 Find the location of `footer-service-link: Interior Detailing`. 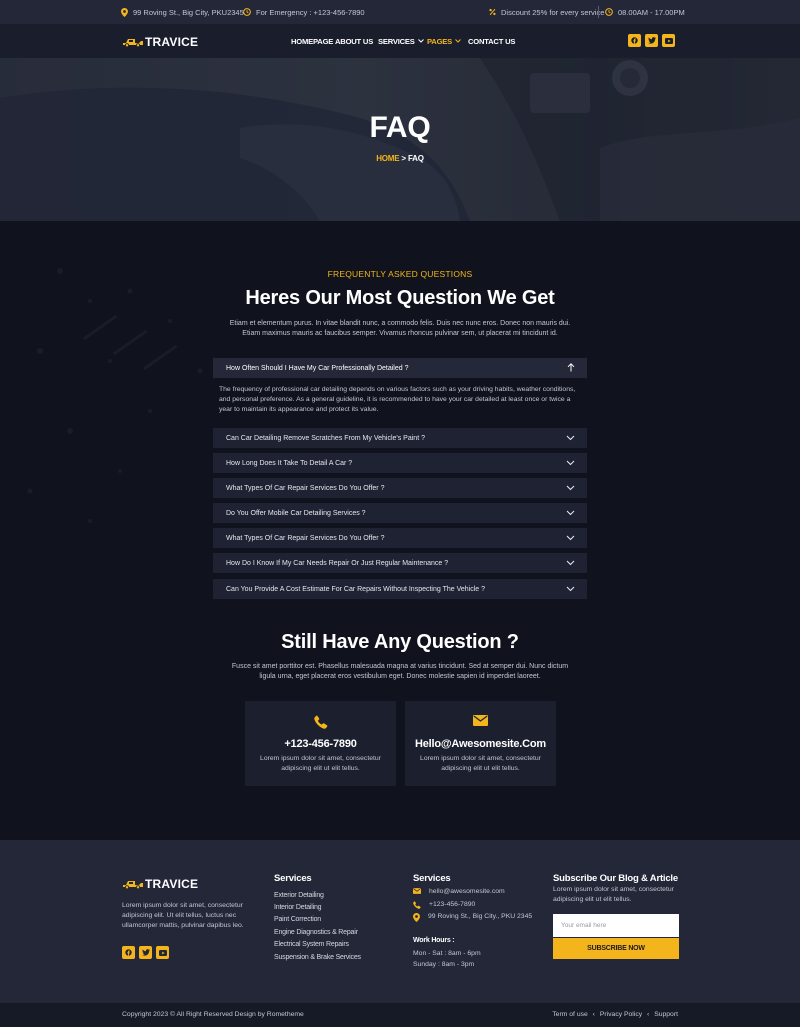

footer-service-link: Interior Detailing is located at coordinates (298, 907).